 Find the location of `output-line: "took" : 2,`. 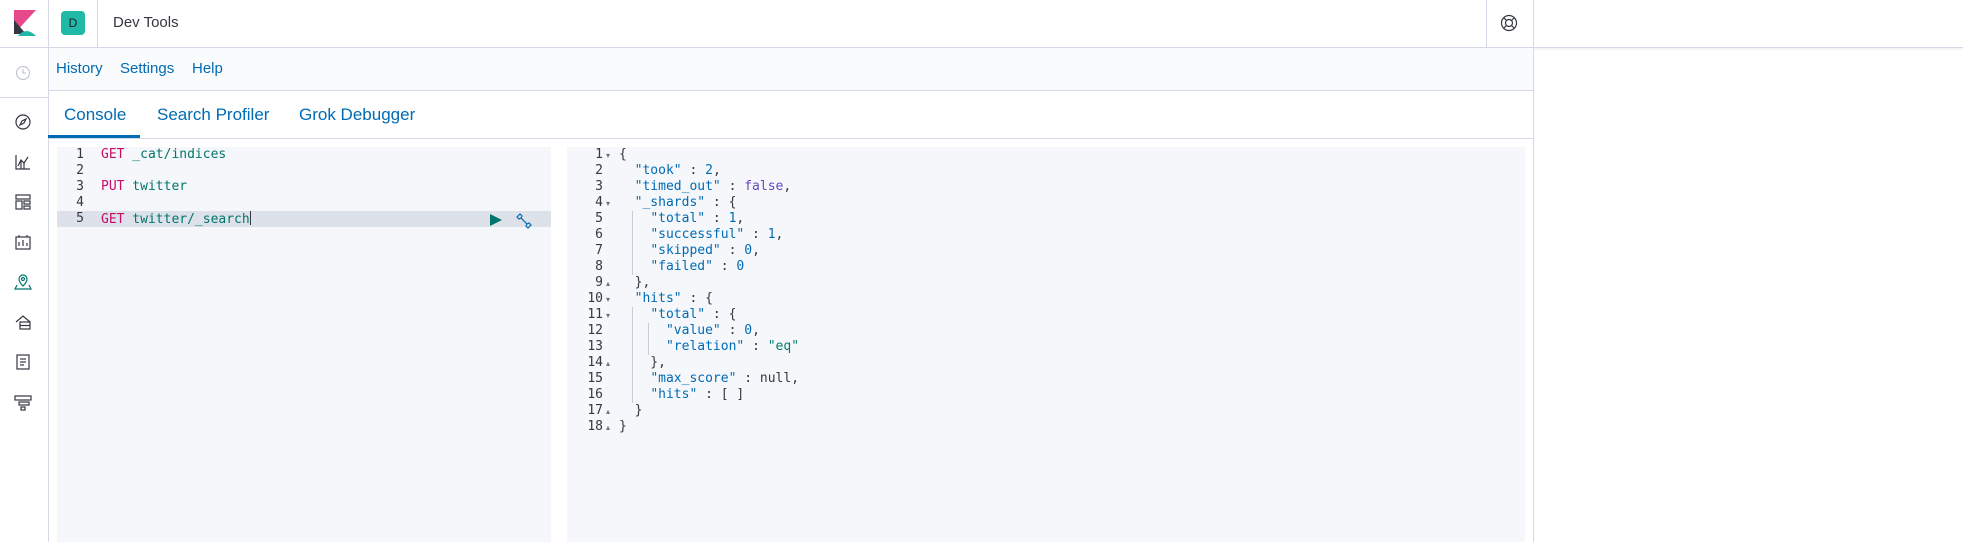

output-line: "took" : 2, is located at coordinates (677, 170).